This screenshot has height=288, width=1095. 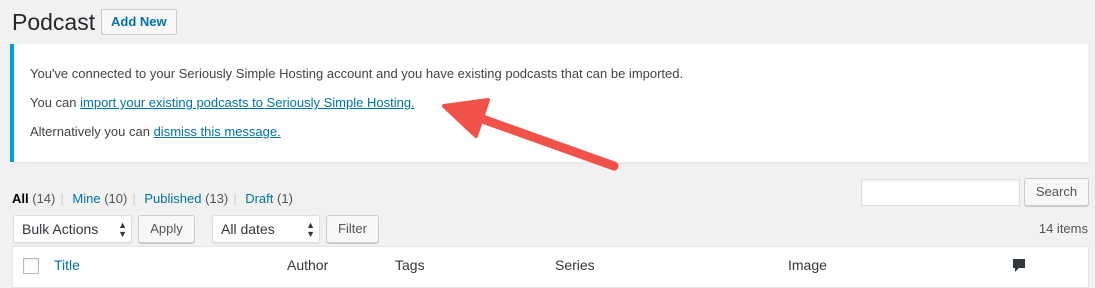 I want to click on search-button: Search, so click(x=1056, y=192).